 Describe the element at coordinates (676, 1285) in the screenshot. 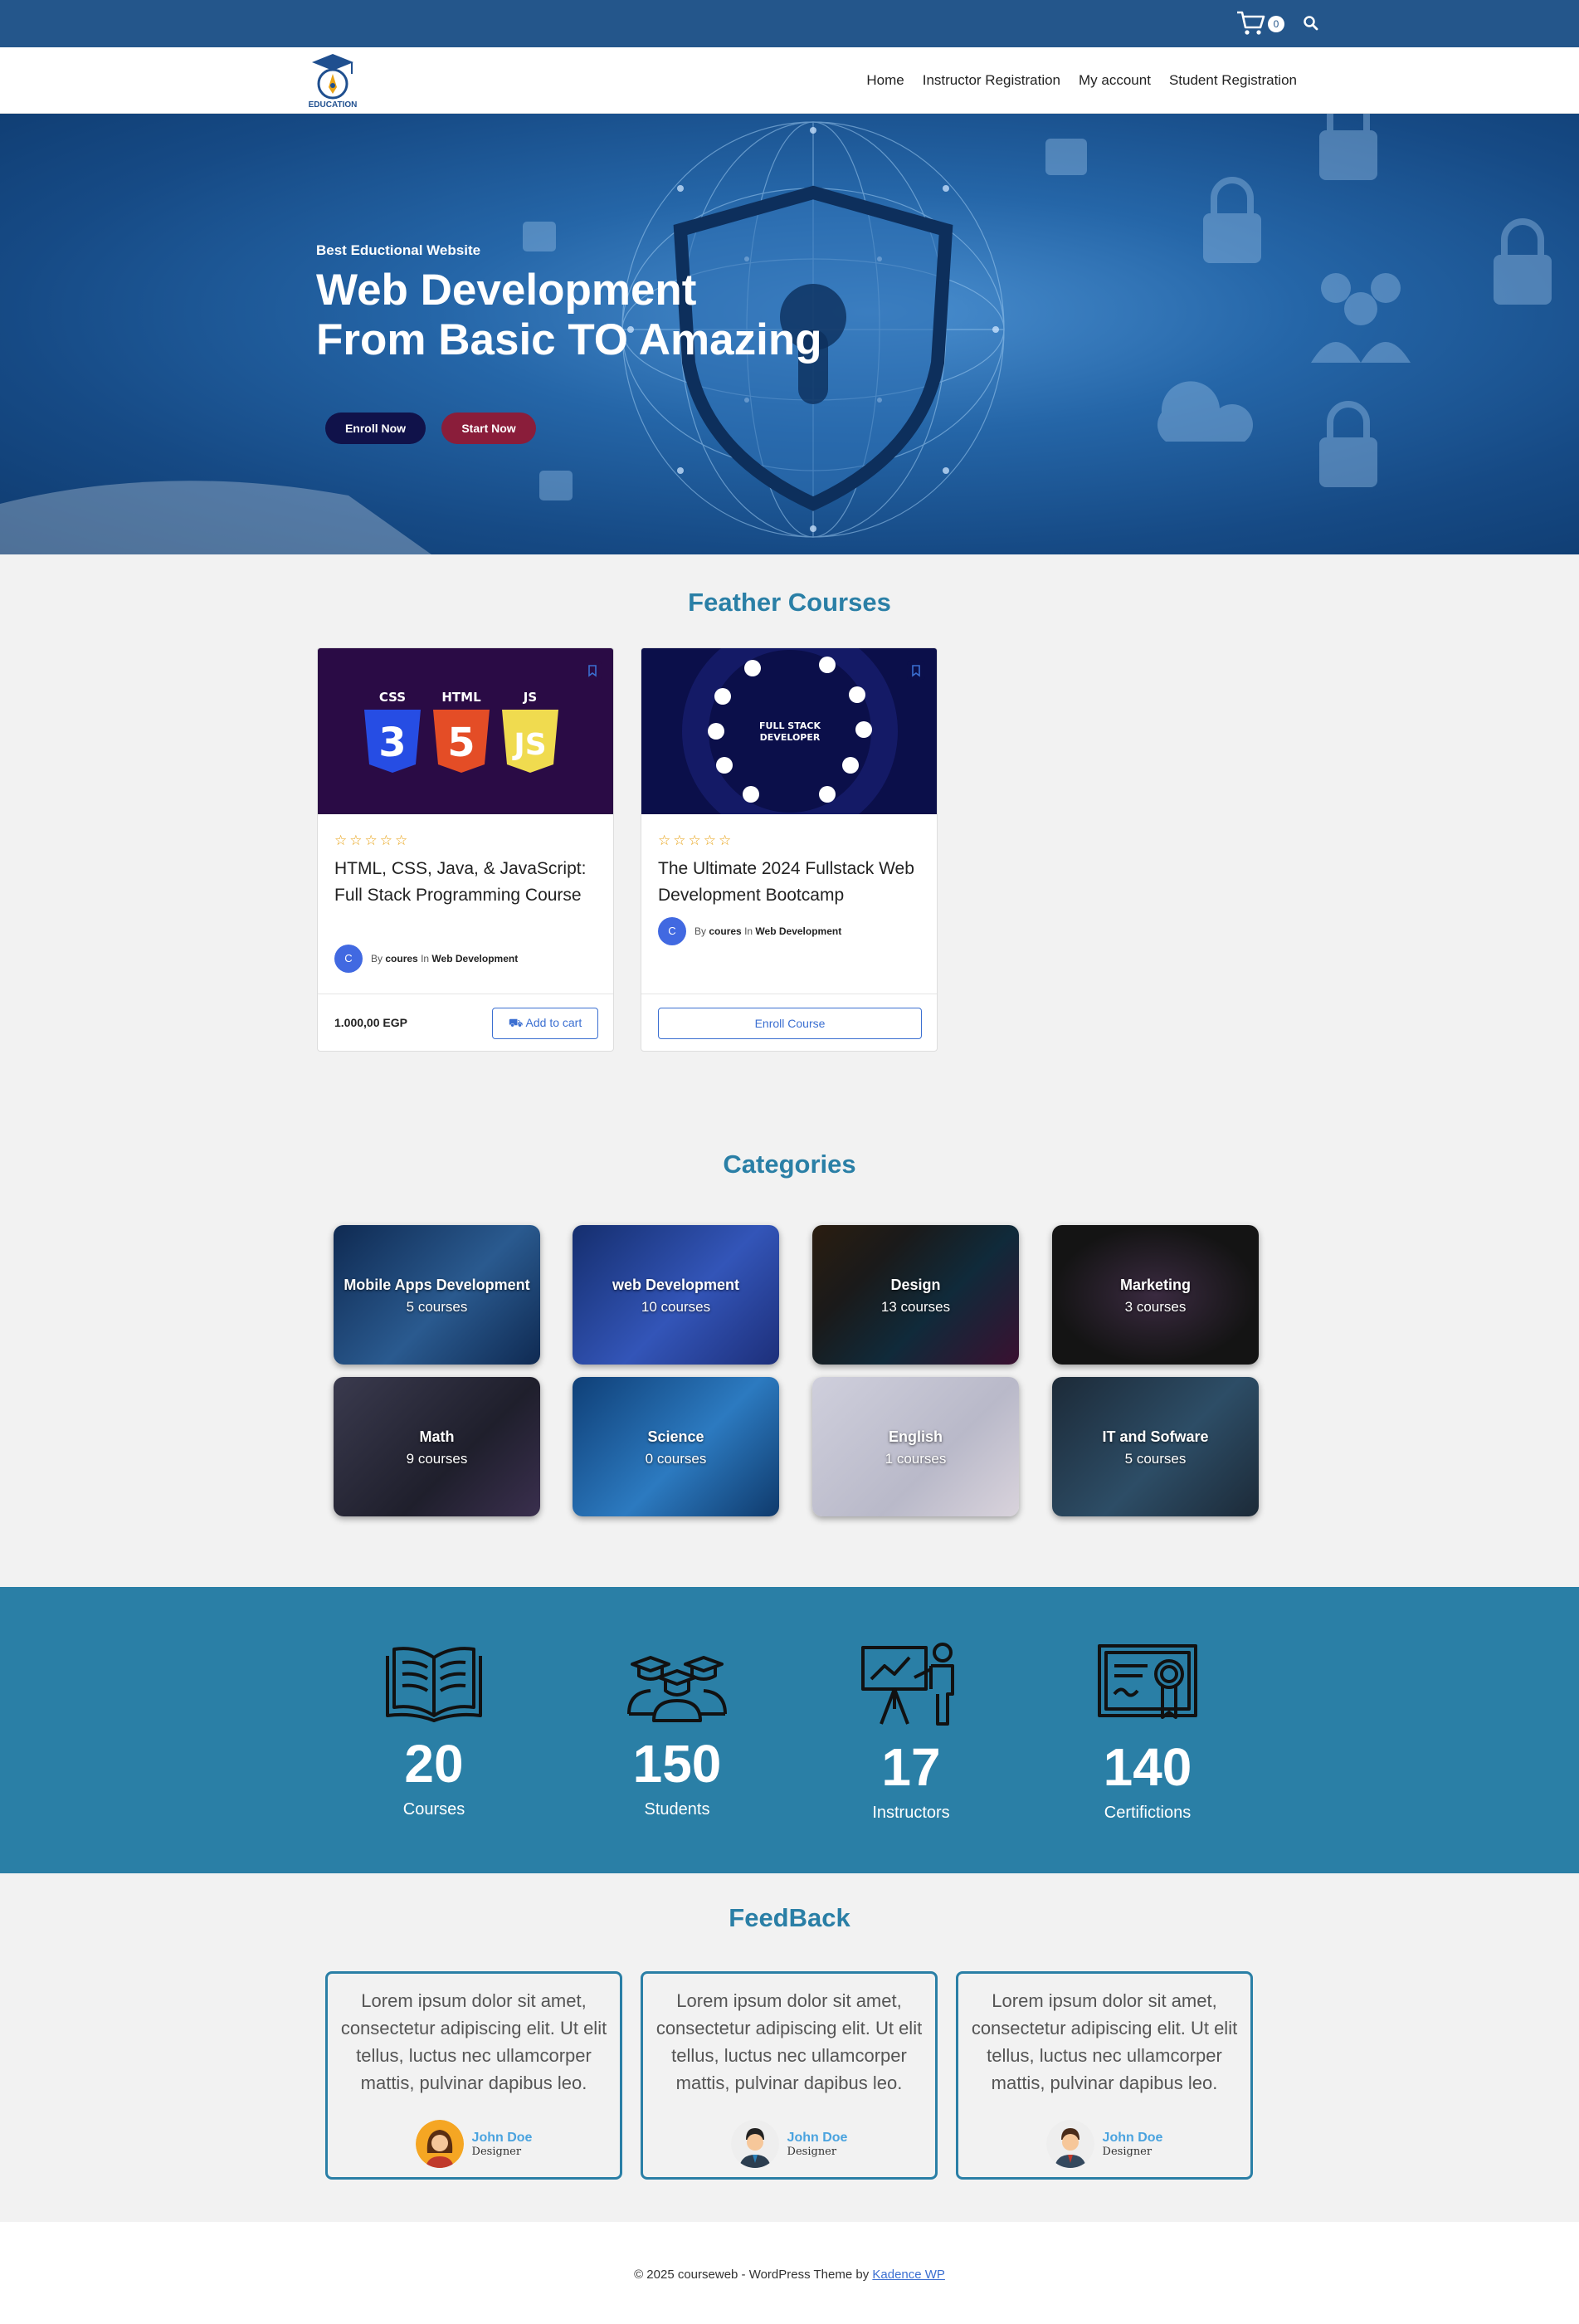

I see `category-name: web Development` at that location.